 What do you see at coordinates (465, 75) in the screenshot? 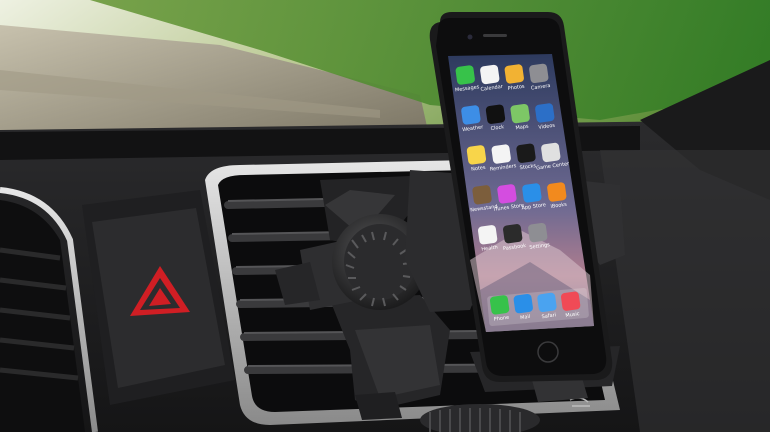
I see `messages-icon` at bounding box center [465, 75].